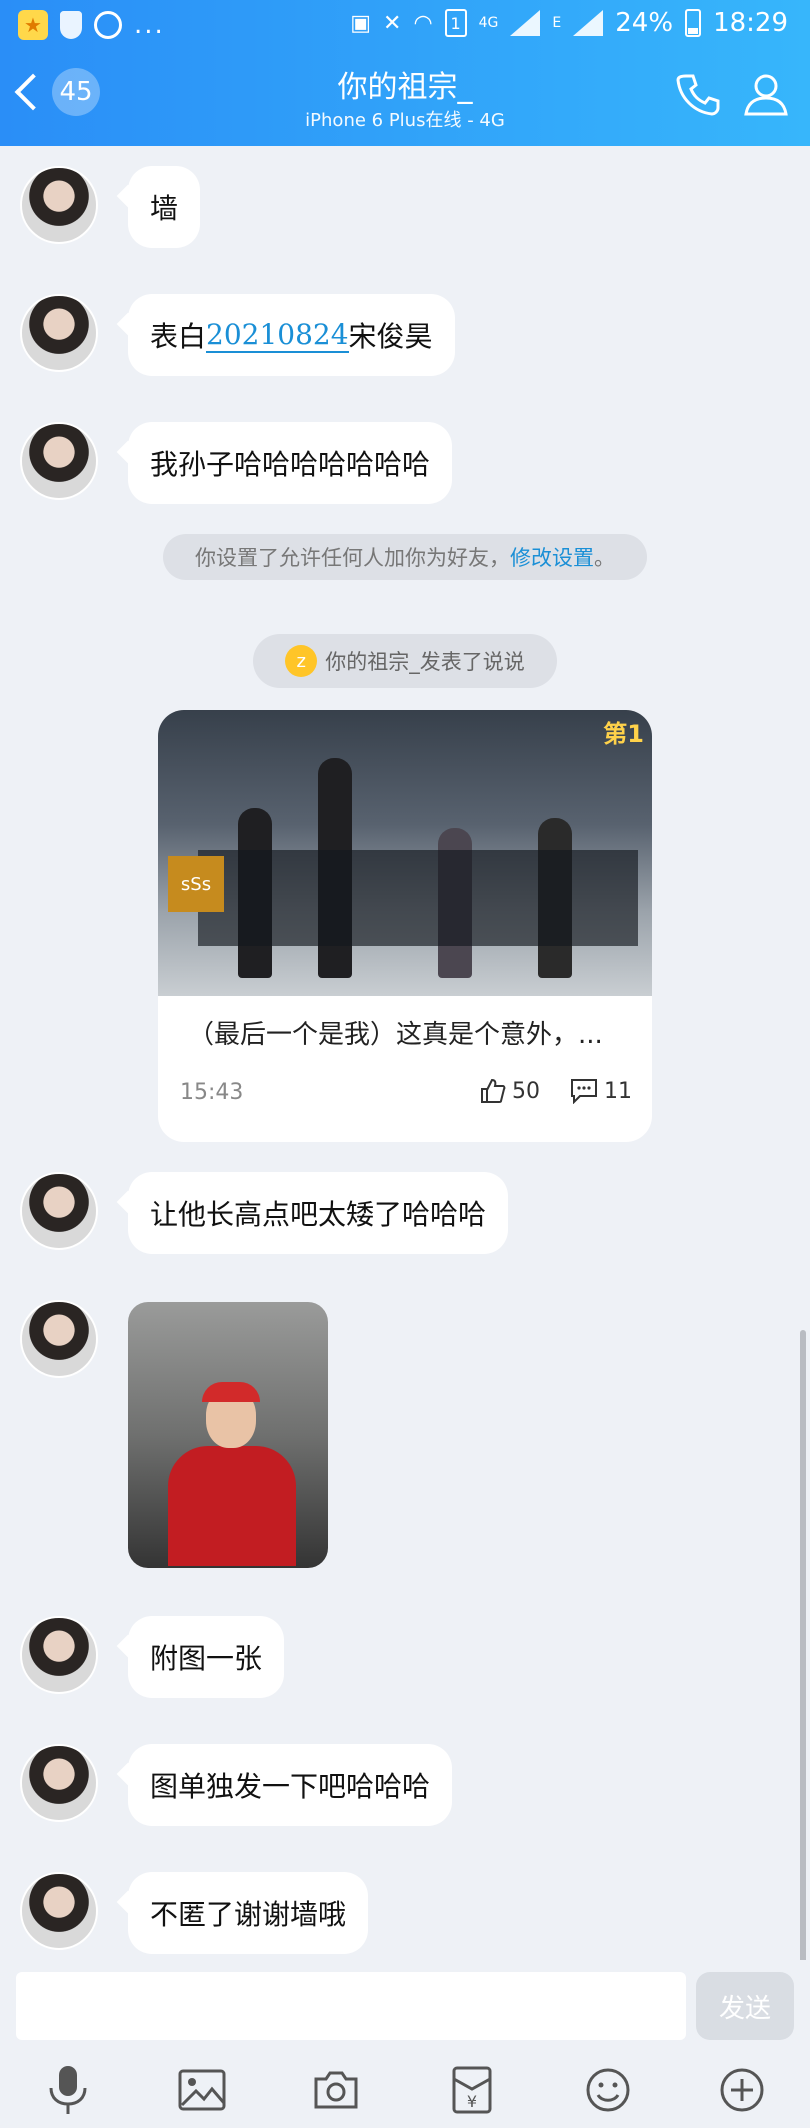  Describe the element at coordinates (618, 1091) in the screenshot. I see `comment-count: 11` at that location.